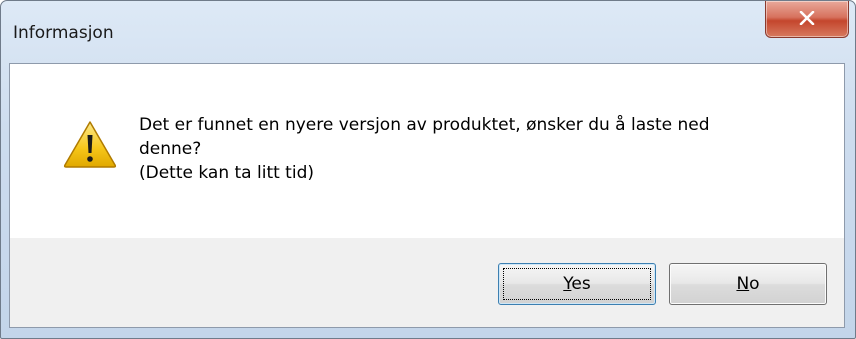  Describe the element at coordinates (581, 284) in the screenshot. I see `yes-label-rest: es` at that location.